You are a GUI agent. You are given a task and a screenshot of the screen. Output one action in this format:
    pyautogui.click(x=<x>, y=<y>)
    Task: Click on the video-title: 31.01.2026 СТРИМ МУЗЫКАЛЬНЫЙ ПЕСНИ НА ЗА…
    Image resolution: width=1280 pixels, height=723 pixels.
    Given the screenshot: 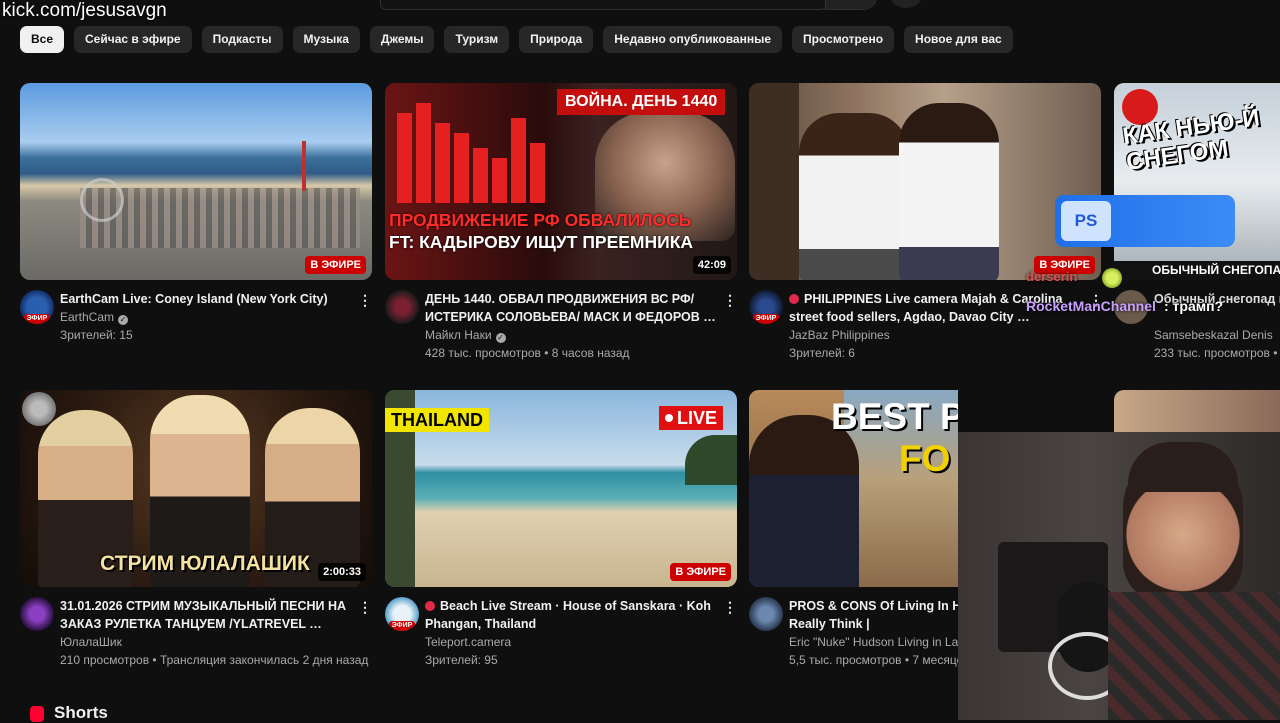 What is the action you would take?
    pyautogui.click(x=209, y=615)
    